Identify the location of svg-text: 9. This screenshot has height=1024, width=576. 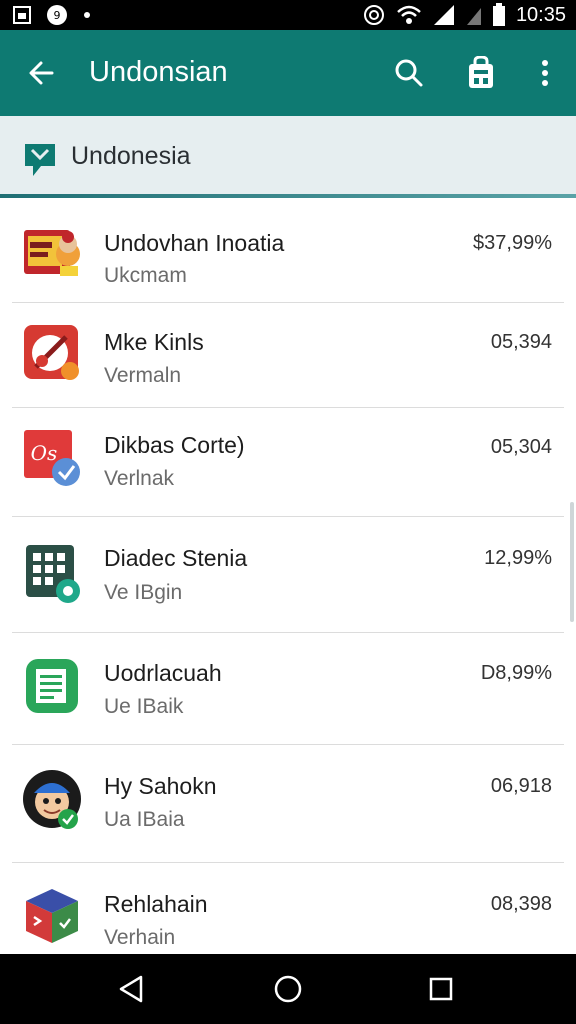
(57, 15).